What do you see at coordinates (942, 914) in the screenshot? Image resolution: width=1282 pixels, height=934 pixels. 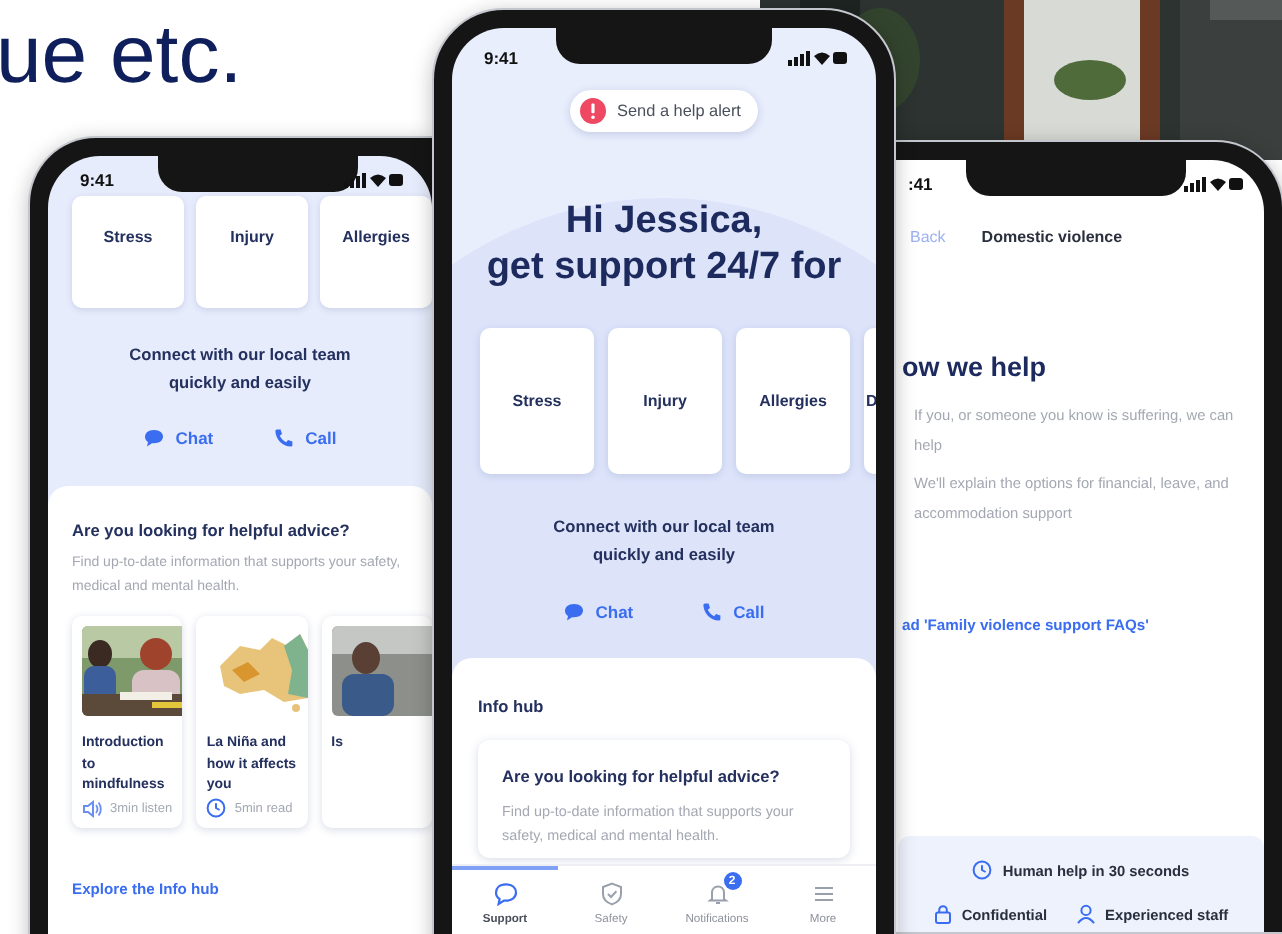 I see `lock-icon` at bounding box center [942, 914].